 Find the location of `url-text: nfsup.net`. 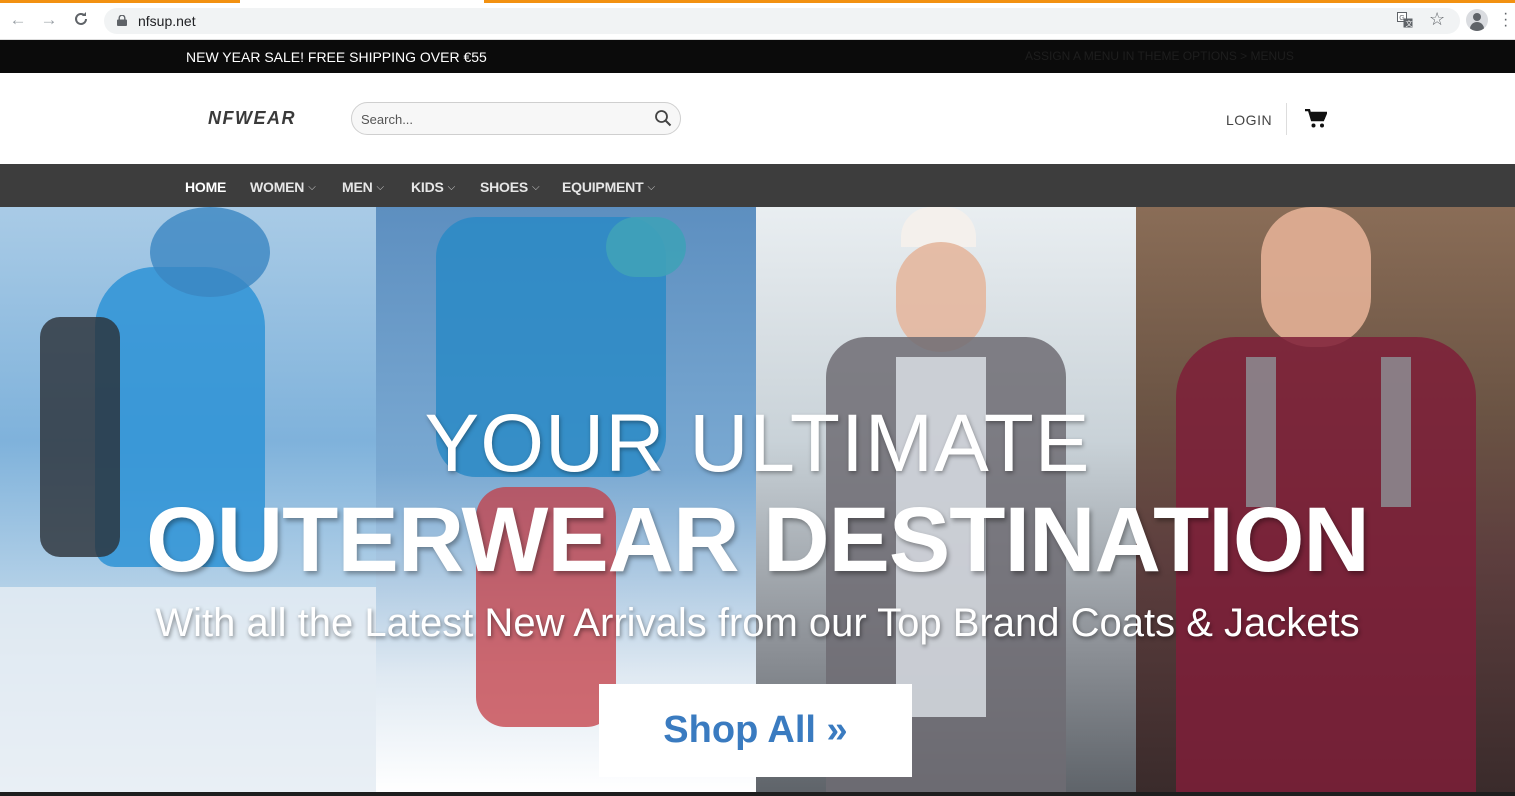

url-text: nfsup.net is located at coordinates (167, 21).